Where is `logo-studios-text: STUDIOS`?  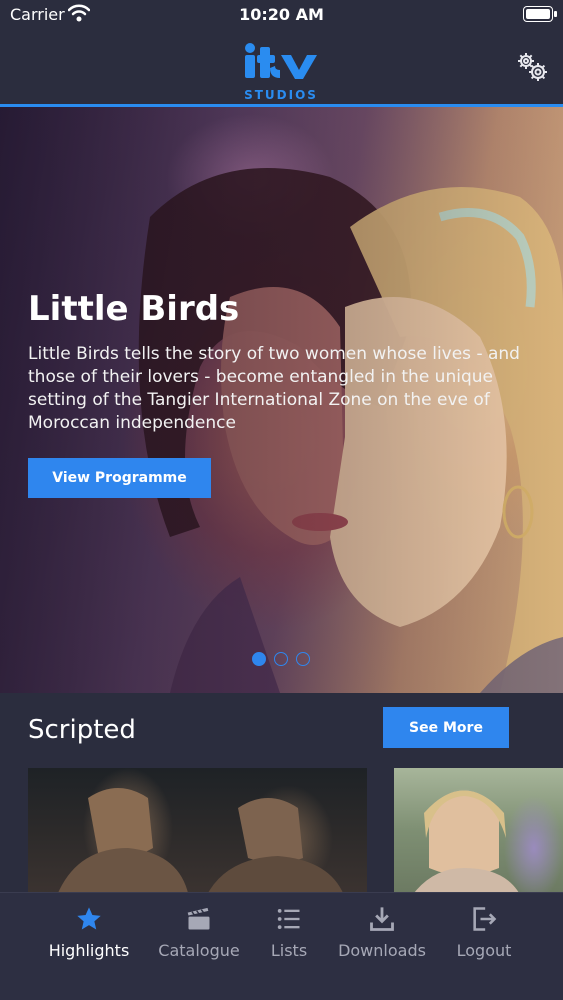 logo-studios-text: STUDIOS is located at coordinates (281, 95).